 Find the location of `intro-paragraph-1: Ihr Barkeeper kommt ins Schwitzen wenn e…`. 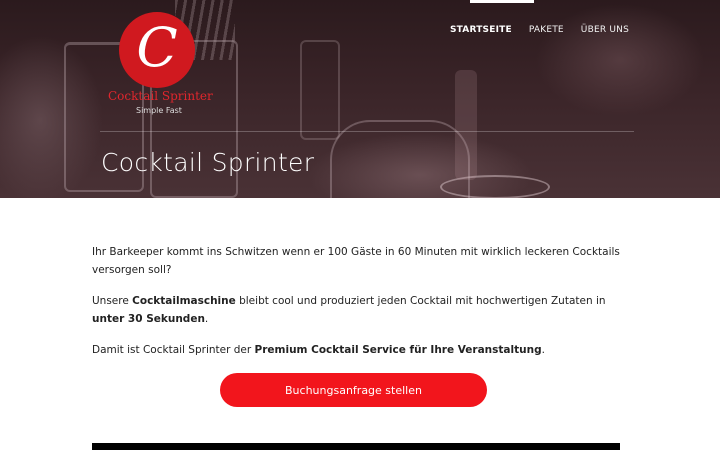

intro-paragraph-1: Ihr Barkeeper kommt ins Schwitzen wenn e… is located at coordinates (356, 261).